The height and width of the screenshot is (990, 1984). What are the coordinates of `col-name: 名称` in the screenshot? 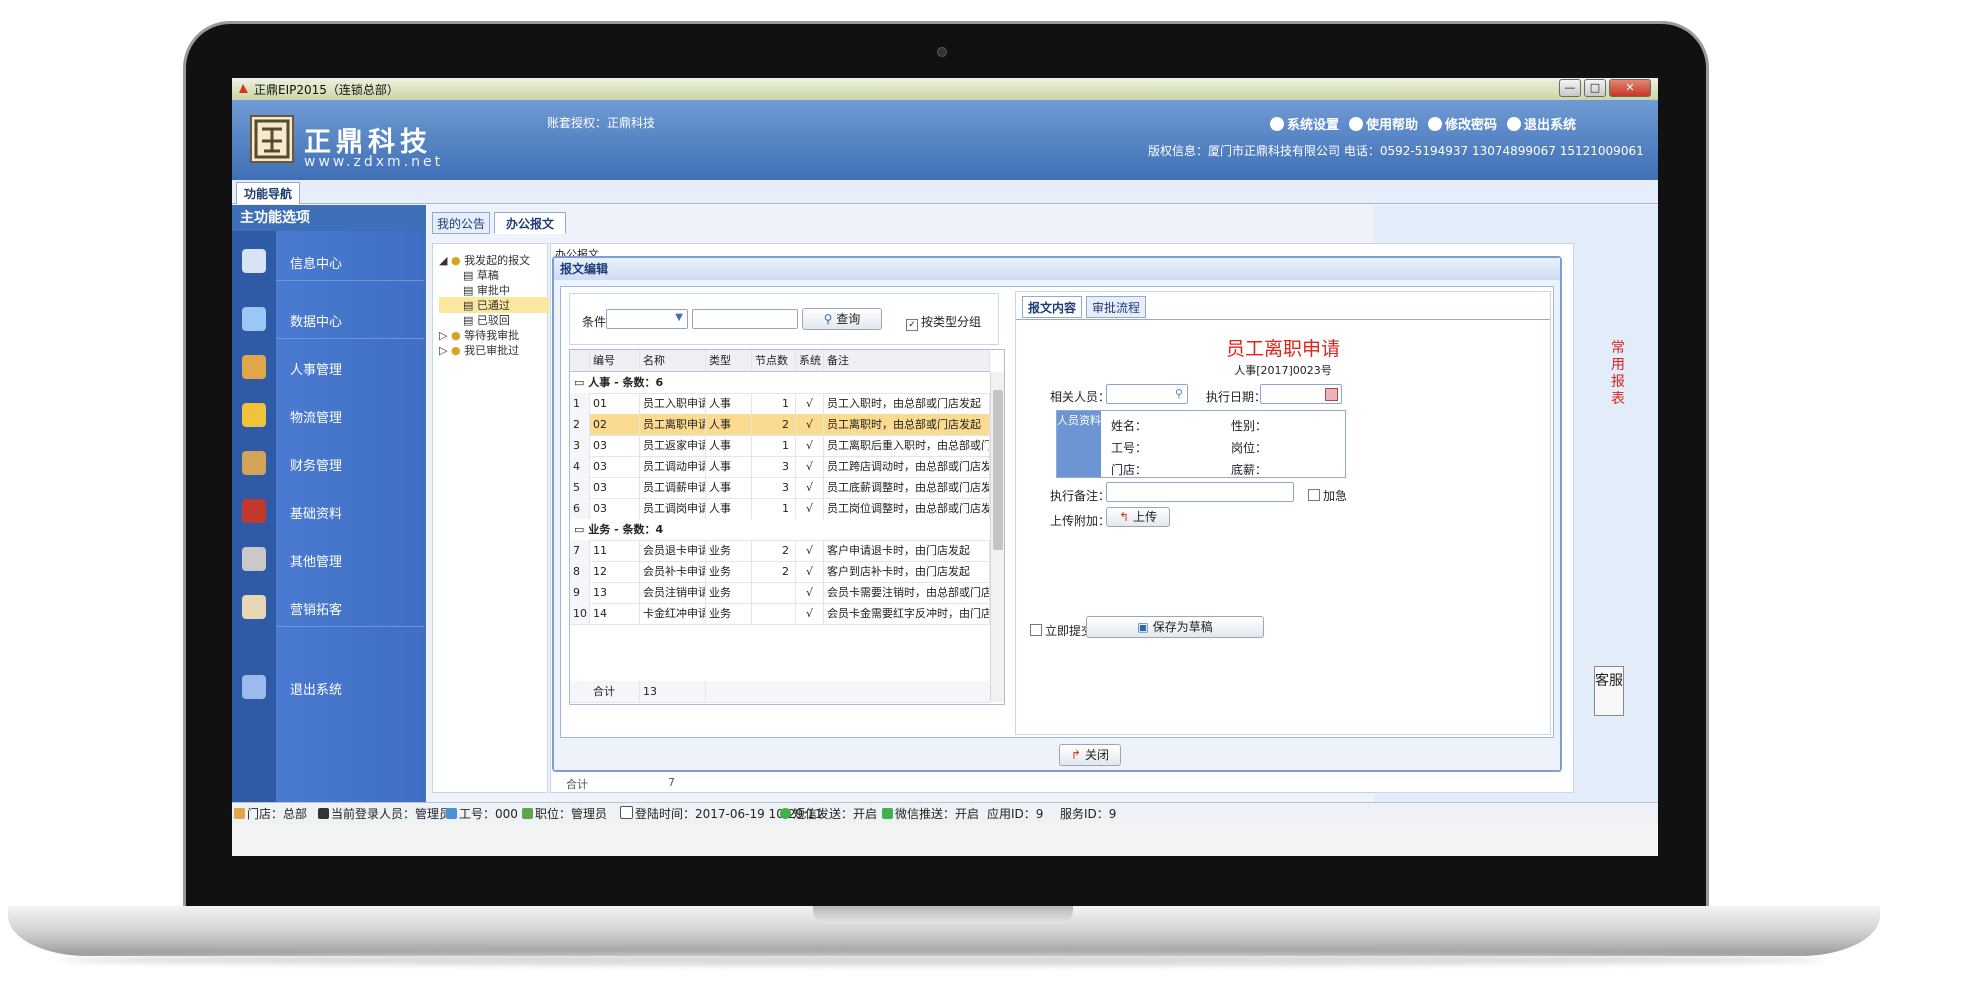 It's located at (673, 360).